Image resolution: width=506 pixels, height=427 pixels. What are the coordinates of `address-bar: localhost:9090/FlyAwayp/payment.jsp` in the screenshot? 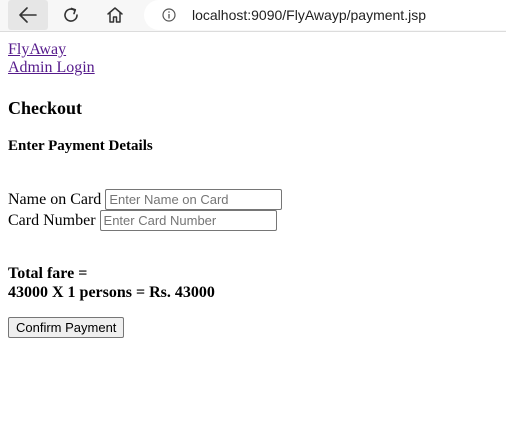 It's located at (325, 15).